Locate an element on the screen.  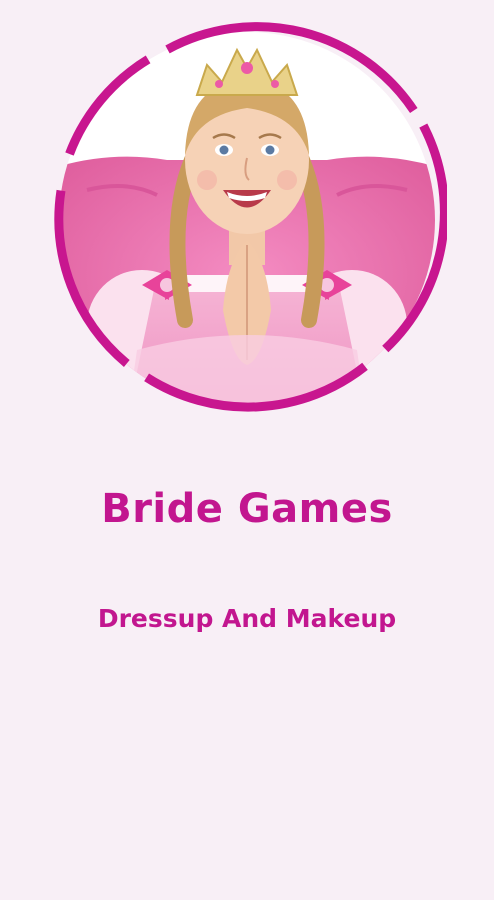
app-subtitle: Dressup And Makeup is located at coordinates (247, 618).